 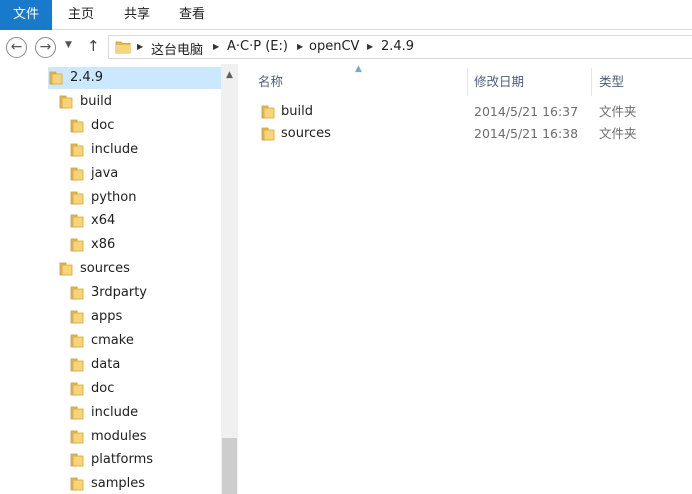 I want to click on tree-item-label: x64, so click(x=103, y=220).